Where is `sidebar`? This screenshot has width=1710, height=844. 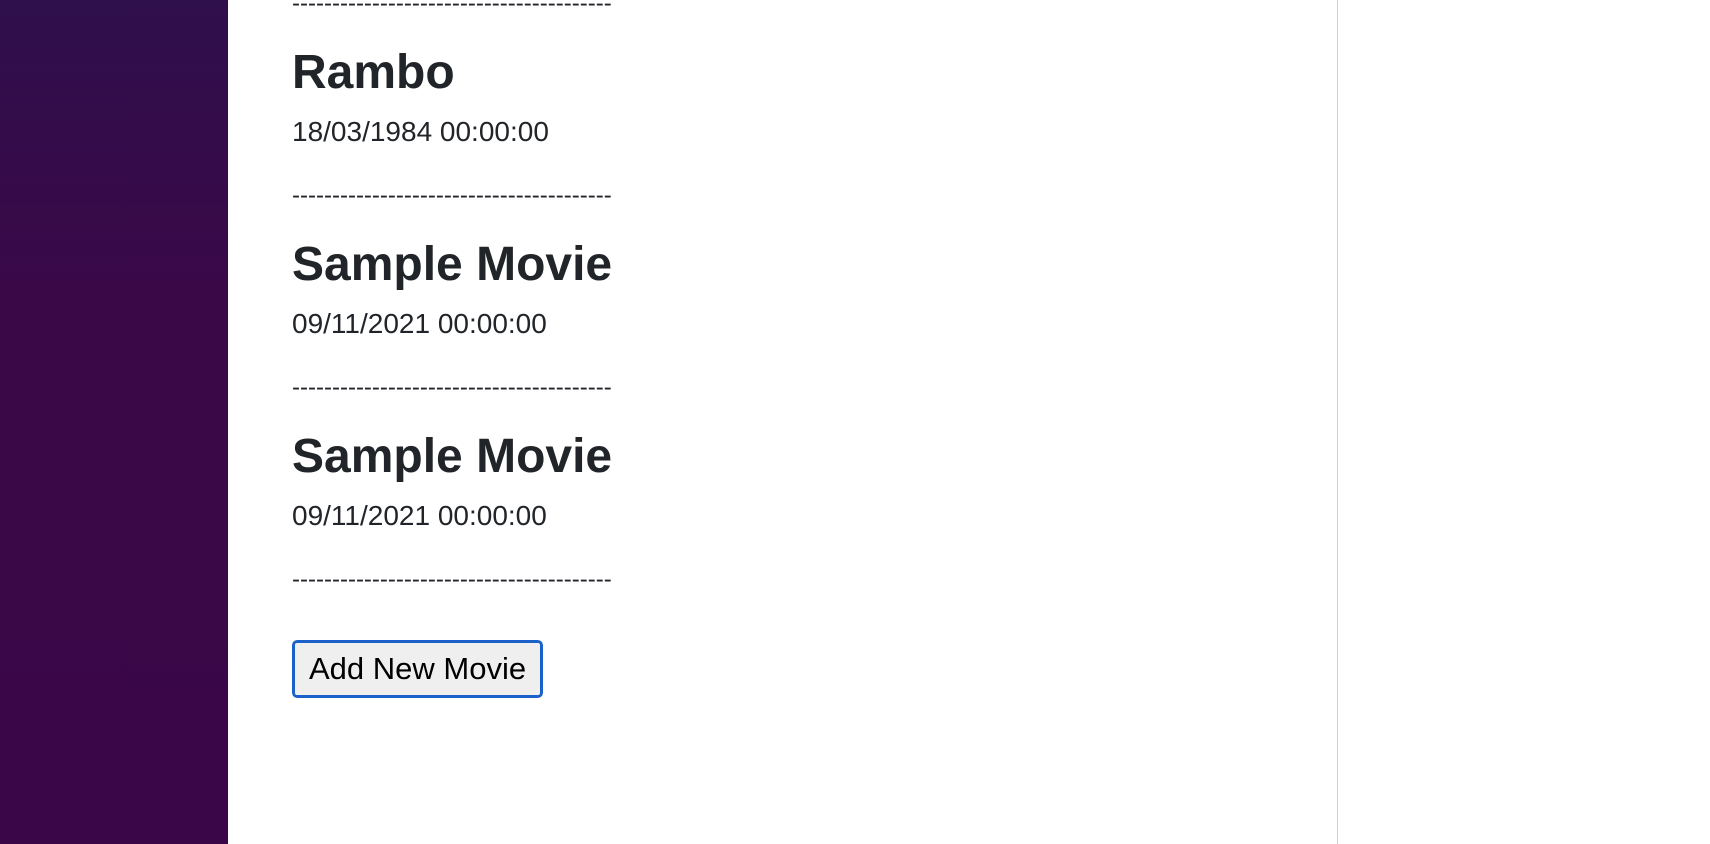
sidebar is located at coordinates (114, 422).